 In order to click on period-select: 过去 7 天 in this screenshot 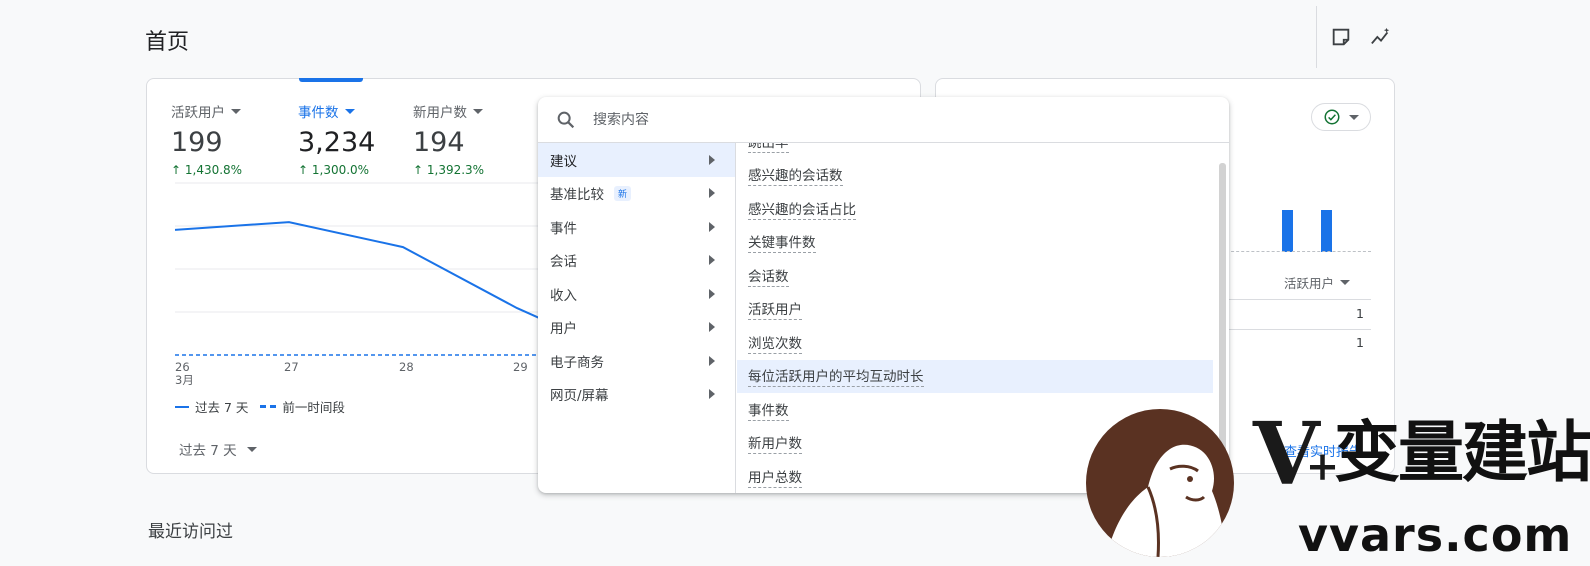, I will do `click(218, 449)`.